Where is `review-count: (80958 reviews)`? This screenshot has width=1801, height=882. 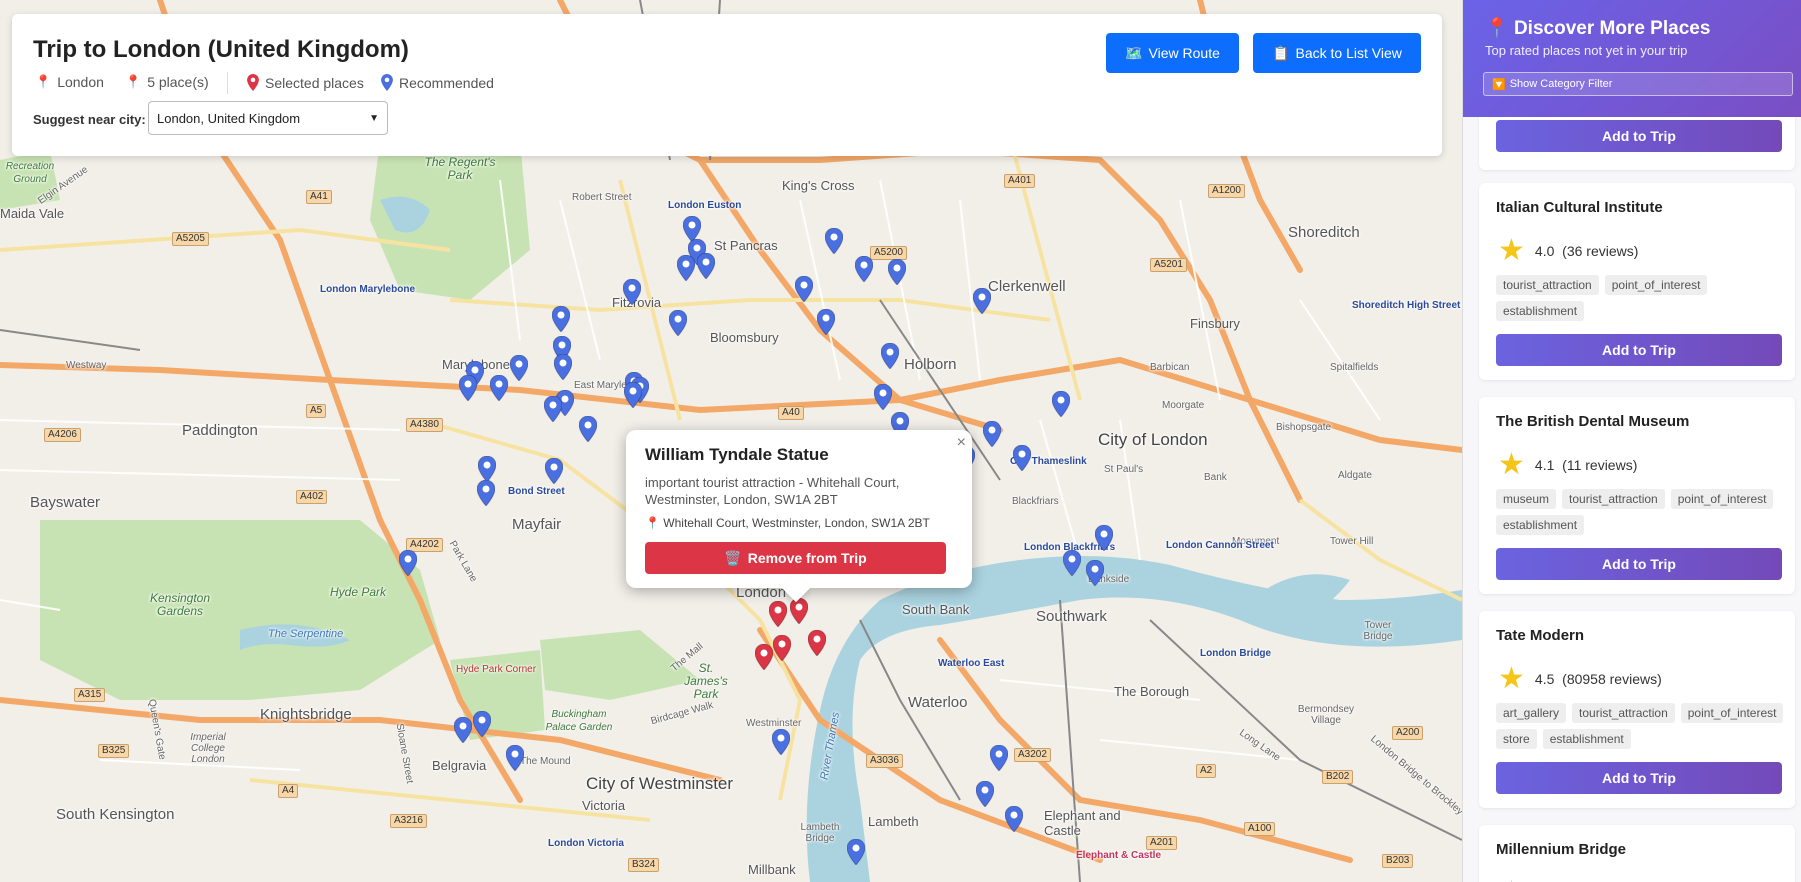
review-count: (80958 reviews) is located at coordinates (1612, 678).